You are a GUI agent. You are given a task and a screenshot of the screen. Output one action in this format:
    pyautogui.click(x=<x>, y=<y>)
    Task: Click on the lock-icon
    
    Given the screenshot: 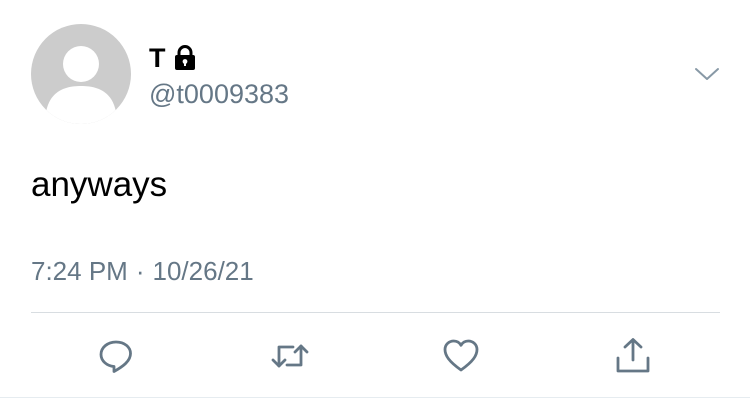 What is the action you would take?
    pyautogui.click(x=185, y=58)
    